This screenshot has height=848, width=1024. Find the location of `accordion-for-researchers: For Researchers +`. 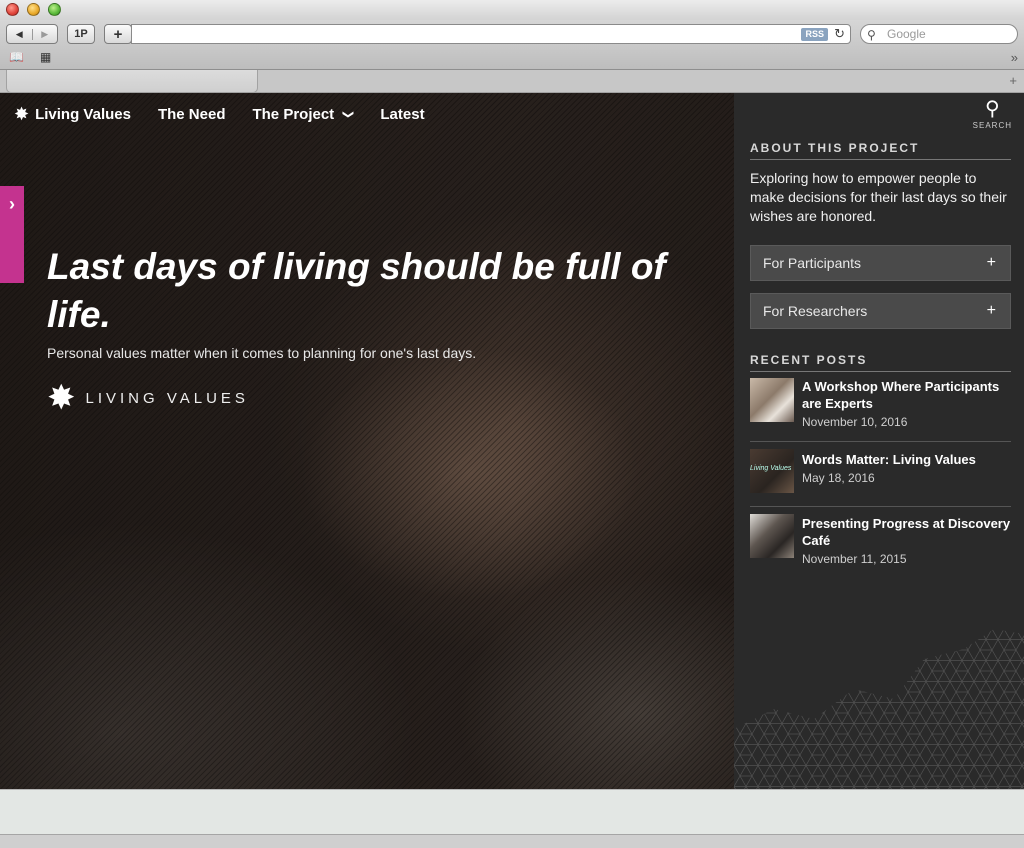

accordion-for-researchers: For Researchers + is located at coordinates (880, 311).